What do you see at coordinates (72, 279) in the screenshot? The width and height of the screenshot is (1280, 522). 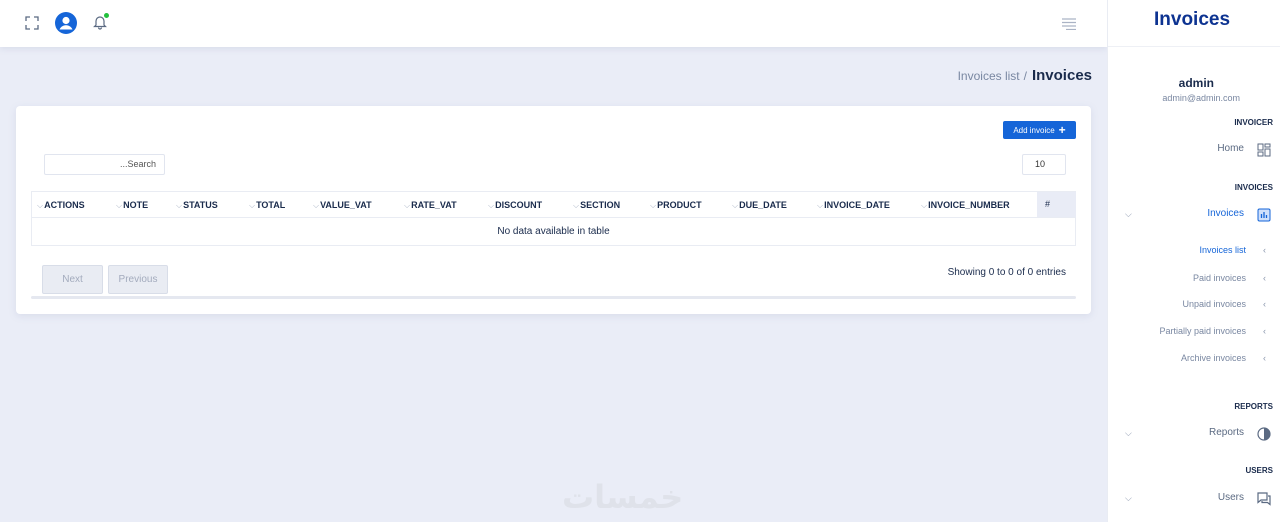 I see `next-page-button: Next` at bounding box center [72, 279].